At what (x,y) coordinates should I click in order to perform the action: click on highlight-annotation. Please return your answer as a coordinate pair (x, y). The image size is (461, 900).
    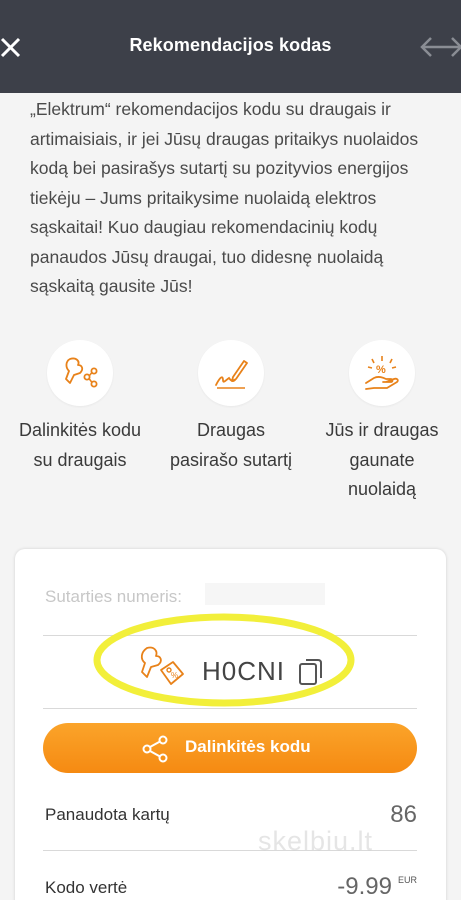
    Looking at the image, I should click on (224, 660).